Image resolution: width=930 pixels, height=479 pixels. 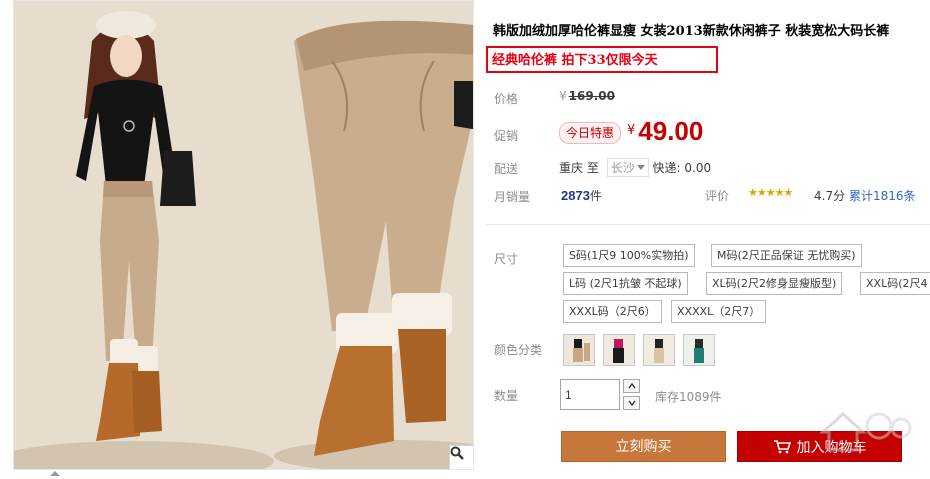 What do you see at coordinates (506, 169) in the screenshot?
I see `shipping-label: 配送` at bounding box center [506, 169].